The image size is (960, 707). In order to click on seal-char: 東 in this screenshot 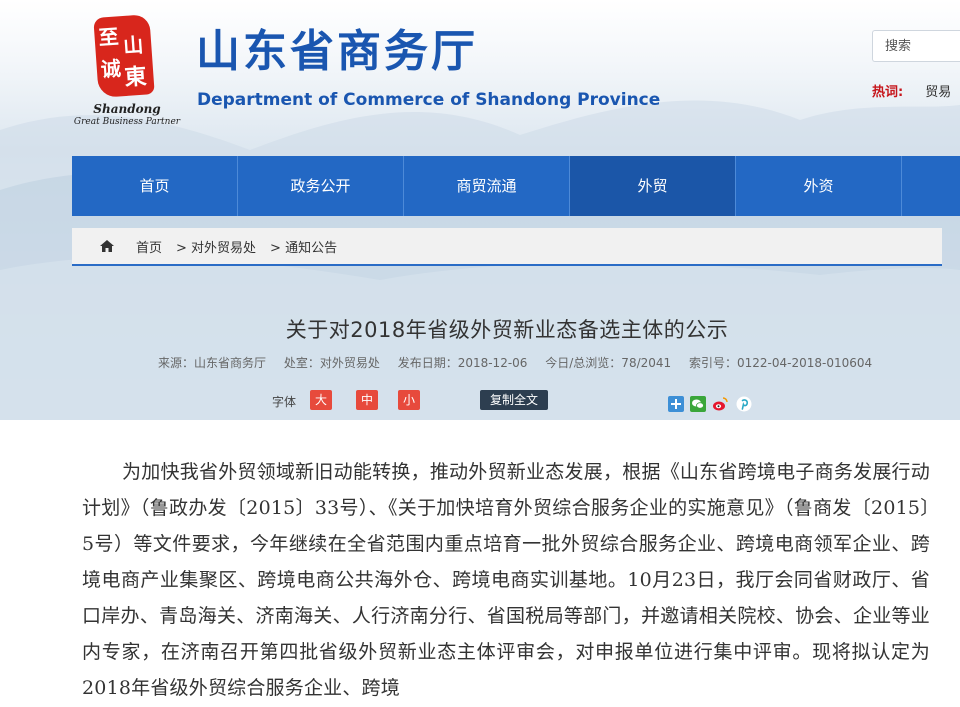, I will do `click(135, 77)`.